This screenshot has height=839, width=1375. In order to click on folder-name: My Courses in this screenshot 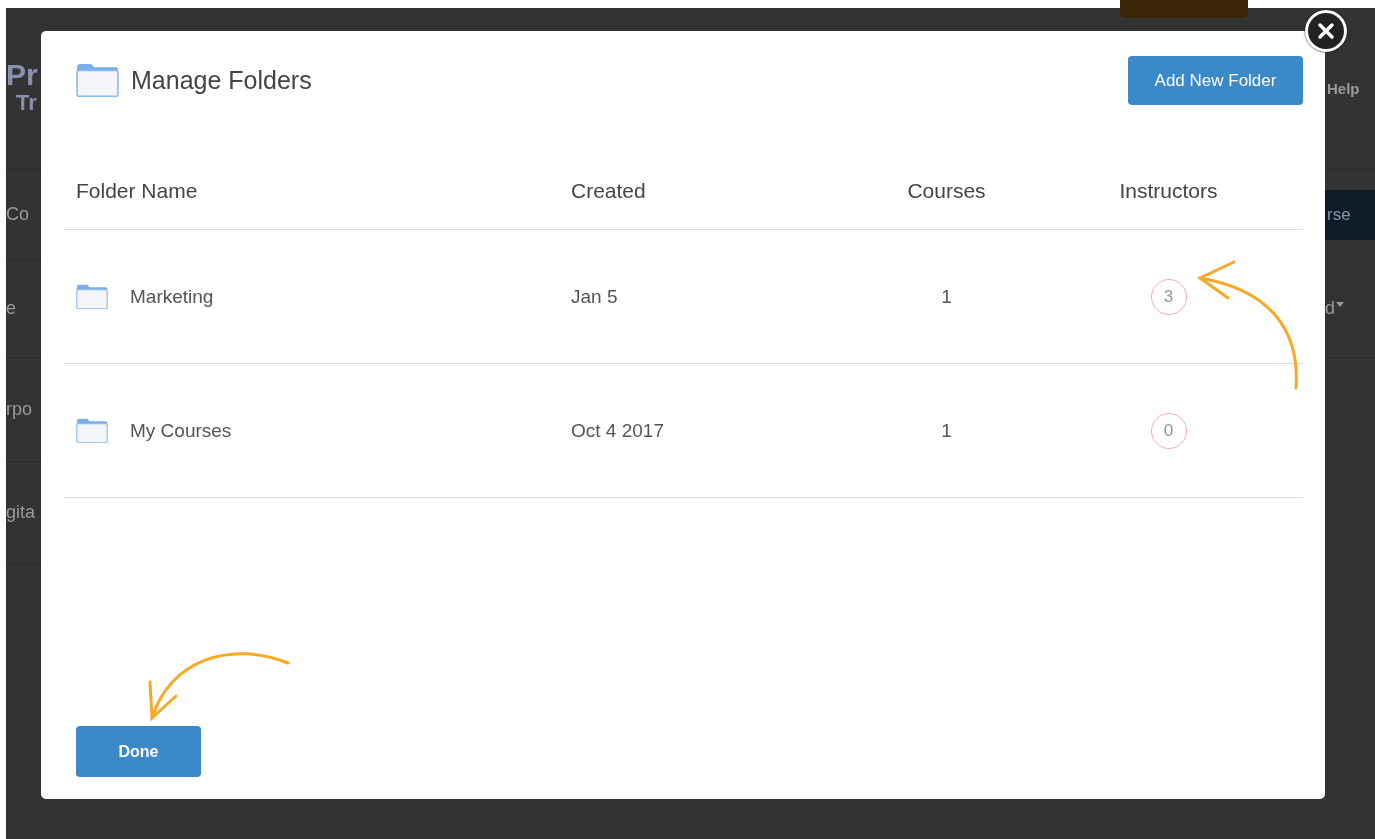, I will do `click(181, 430)`.